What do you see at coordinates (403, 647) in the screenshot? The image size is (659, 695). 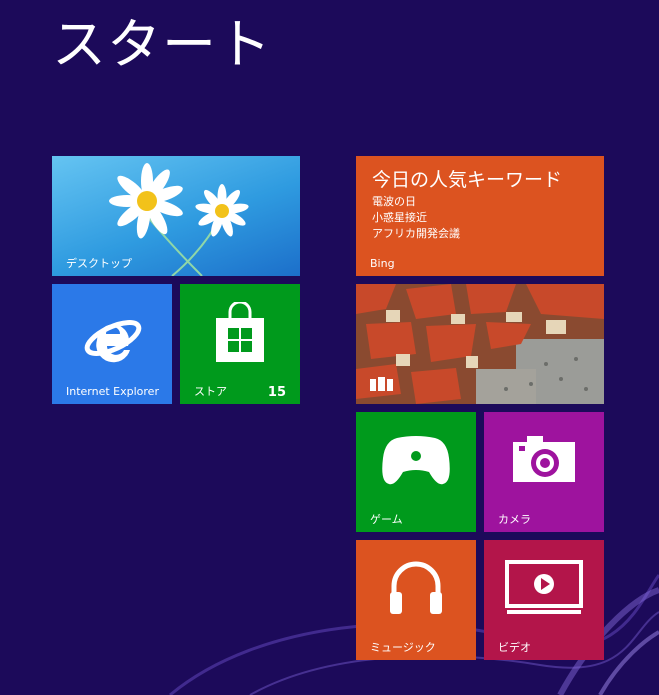 I see `music-tile-label: ミュージック` at bounding box center [403, 647].